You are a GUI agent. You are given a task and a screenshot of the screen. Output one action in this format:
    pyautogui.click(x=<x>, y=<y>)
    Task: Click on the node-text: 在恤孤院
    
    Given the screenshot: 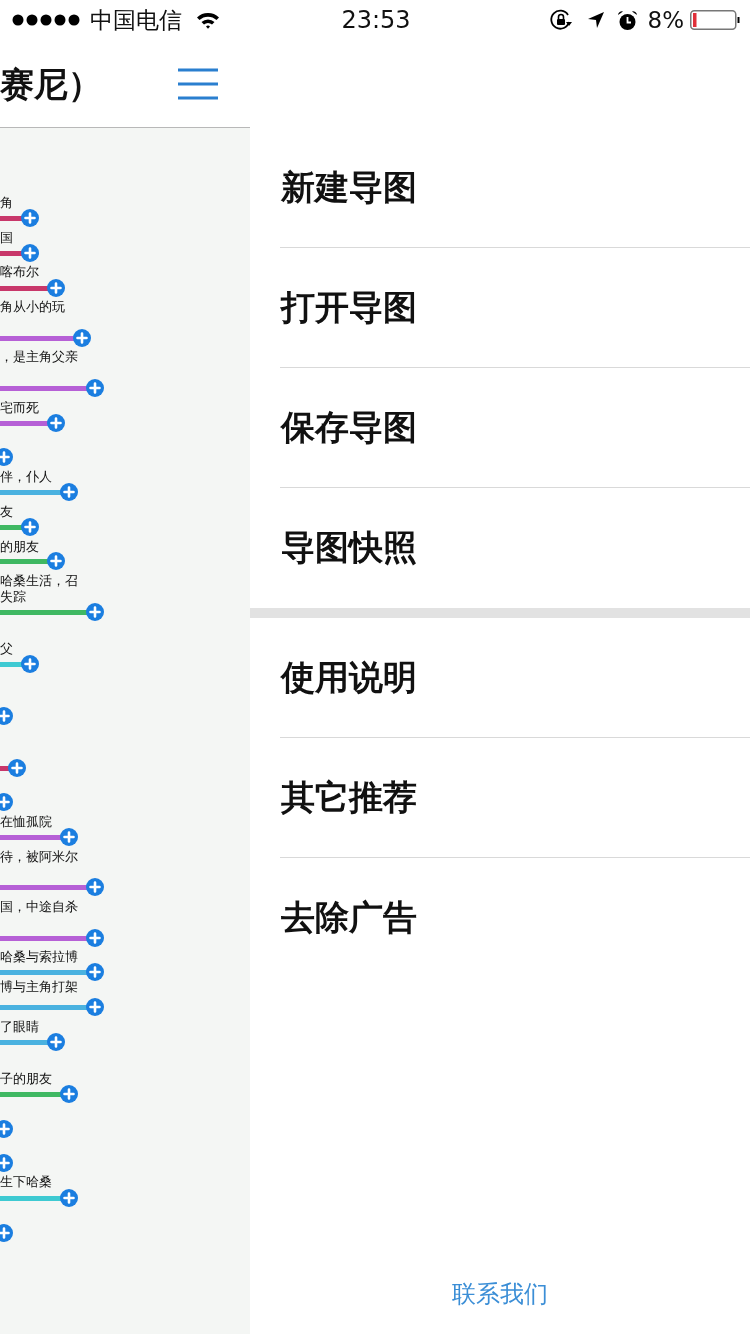 What is the action you would take?
    pyautogui.click(x=26, y=822)
    